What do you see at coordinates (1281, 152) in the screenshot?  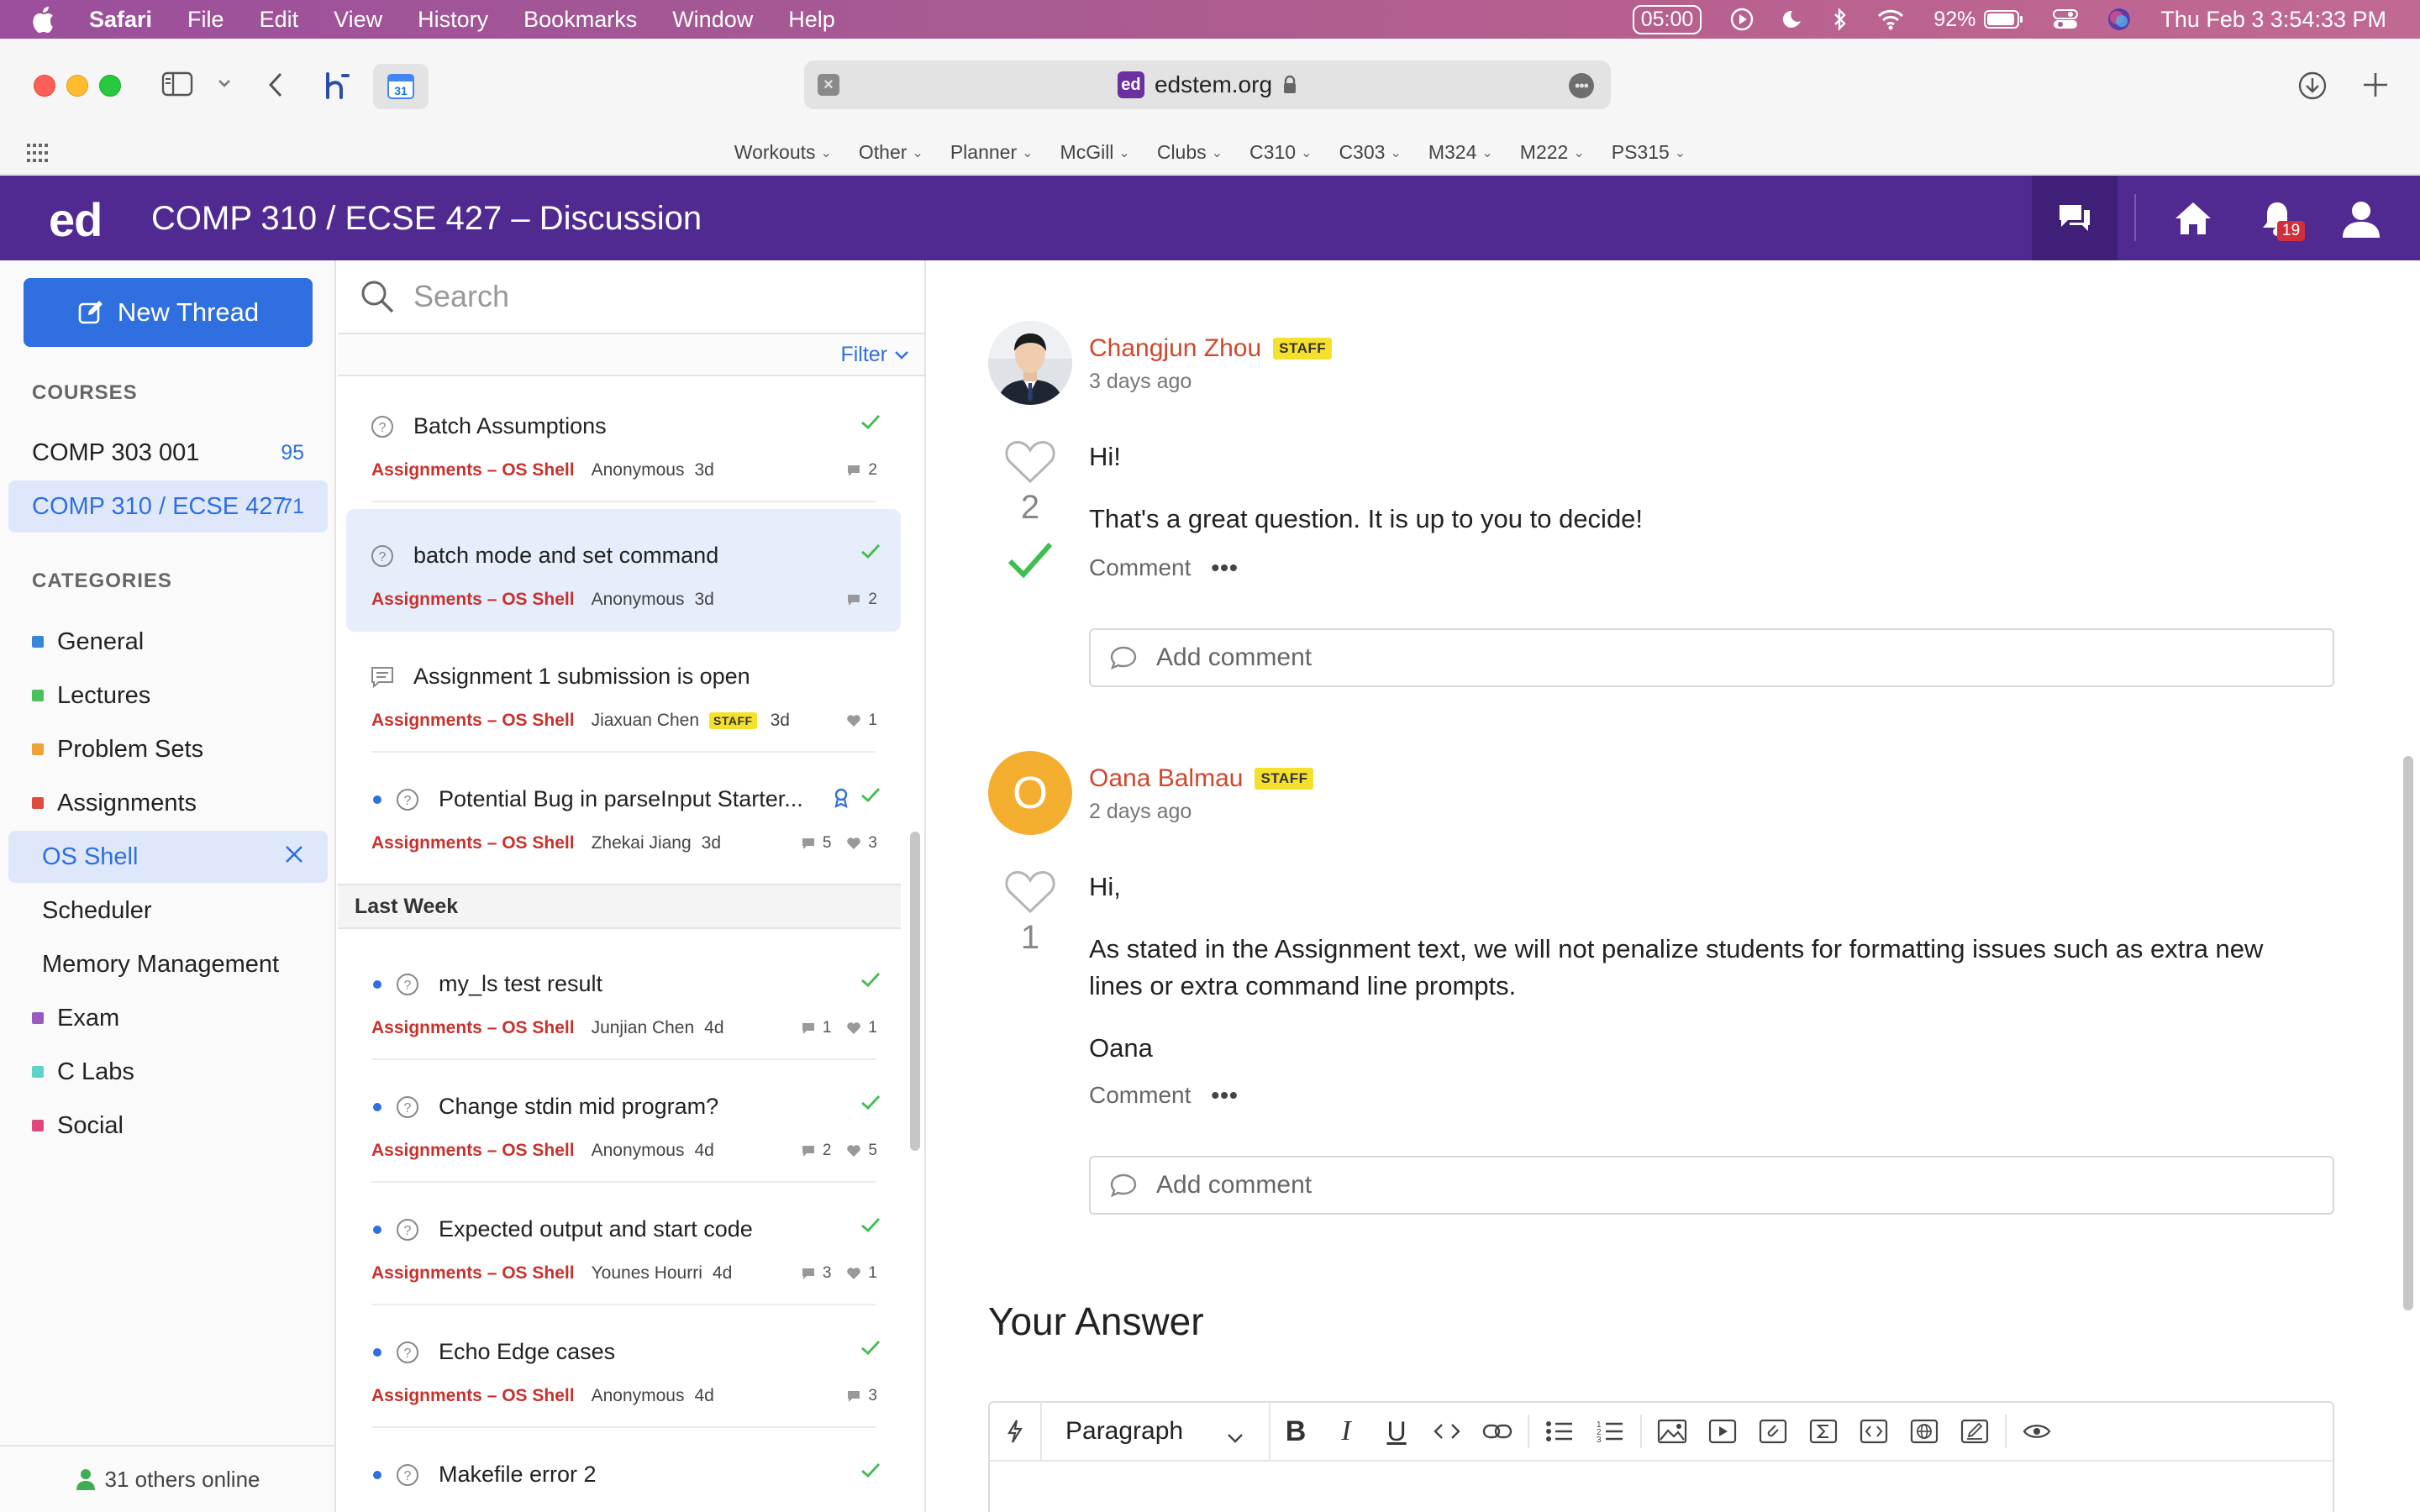 I see `bookmark-folder-c310: C310 ⌄` at bounding box center [1281, 152].